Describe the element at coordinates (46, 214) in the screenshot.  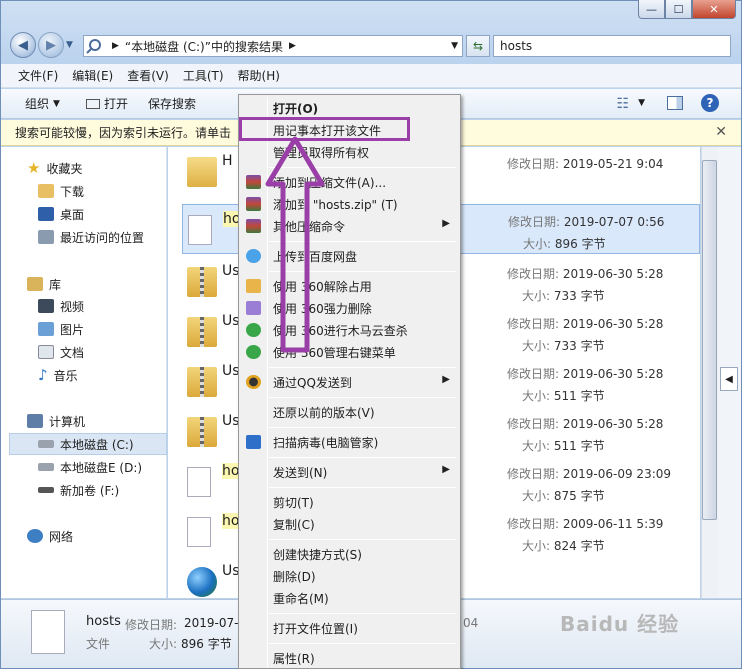
I see `desktop-icon` at that location.